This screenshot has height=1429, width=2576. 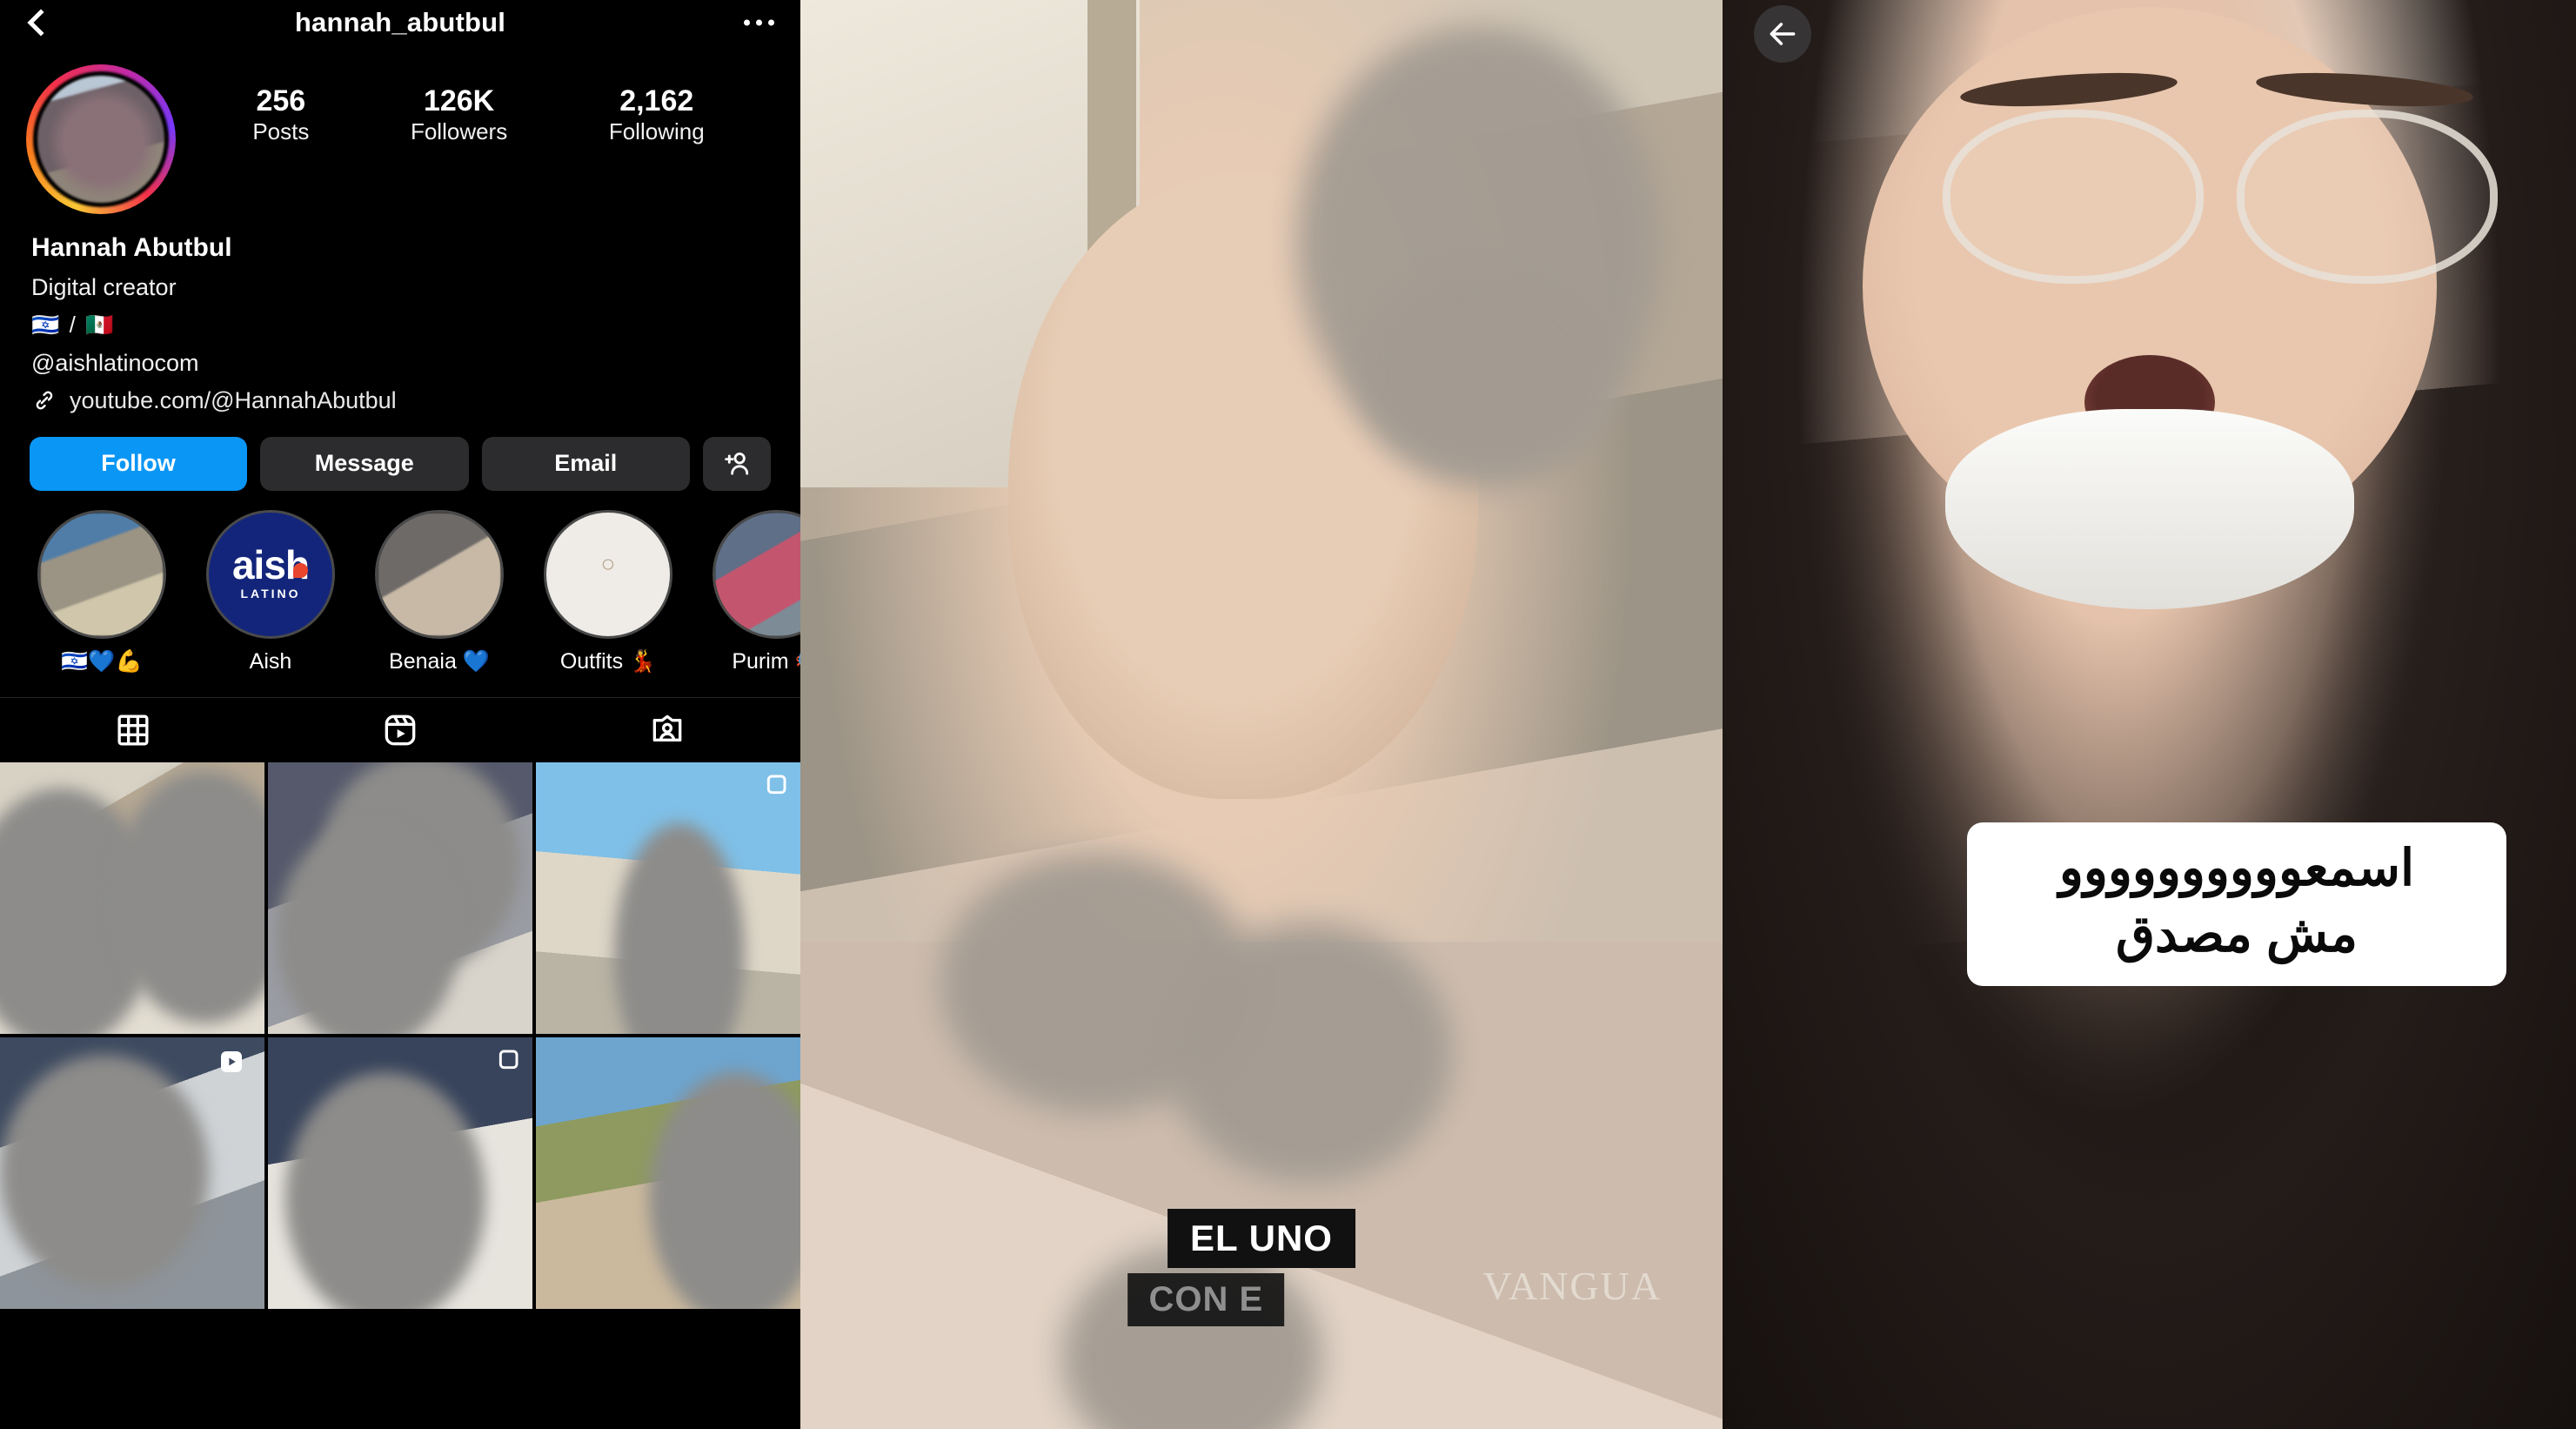 What do you see at coordinates (459, 131) in the screenshot?
I see `stat-label: Followers` at bounding box center [459, 131].